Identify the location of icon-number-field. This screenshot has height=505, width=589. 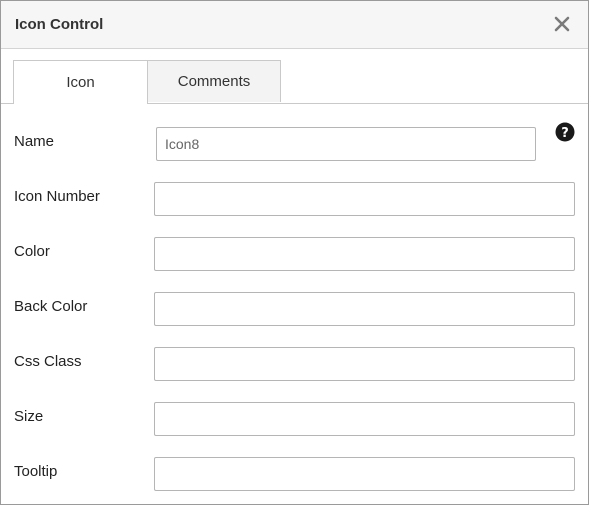
(364, 199).